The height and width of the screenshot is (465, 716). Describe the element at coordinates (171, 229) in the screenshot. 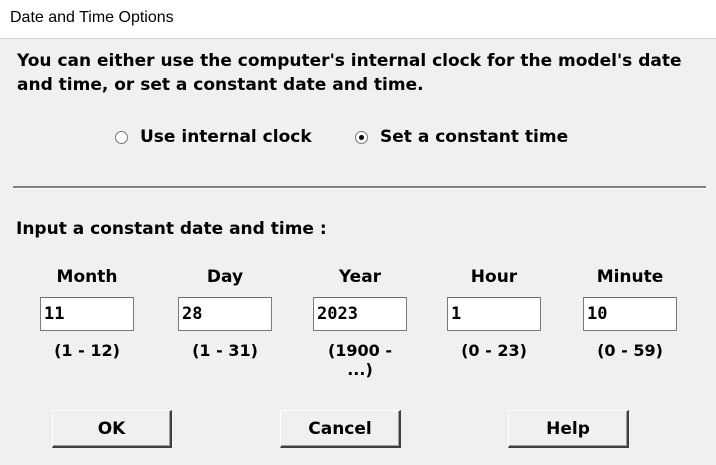

I see `section-label: Input a constant date and time :` at that location.